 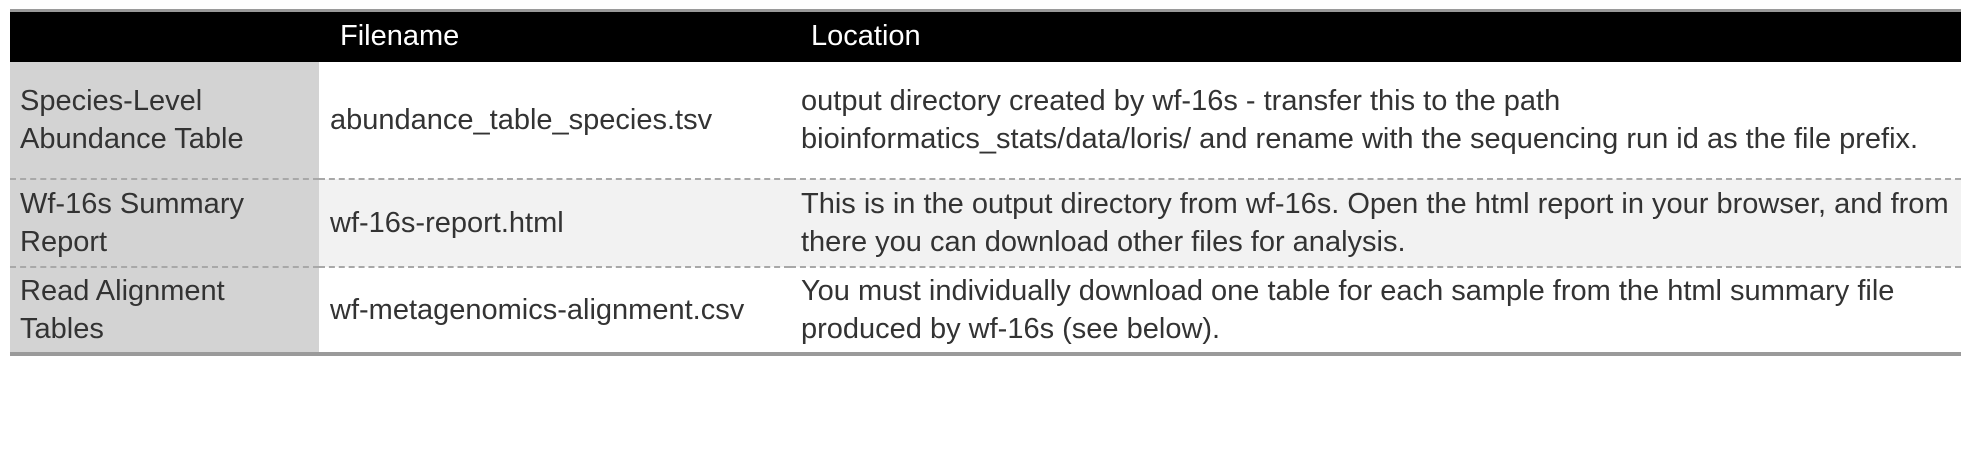 What do you see at coordinates (164, 310) in the screenshot?
I see `row-label: Read Alignment Tables` at bounding box center [164, 310].